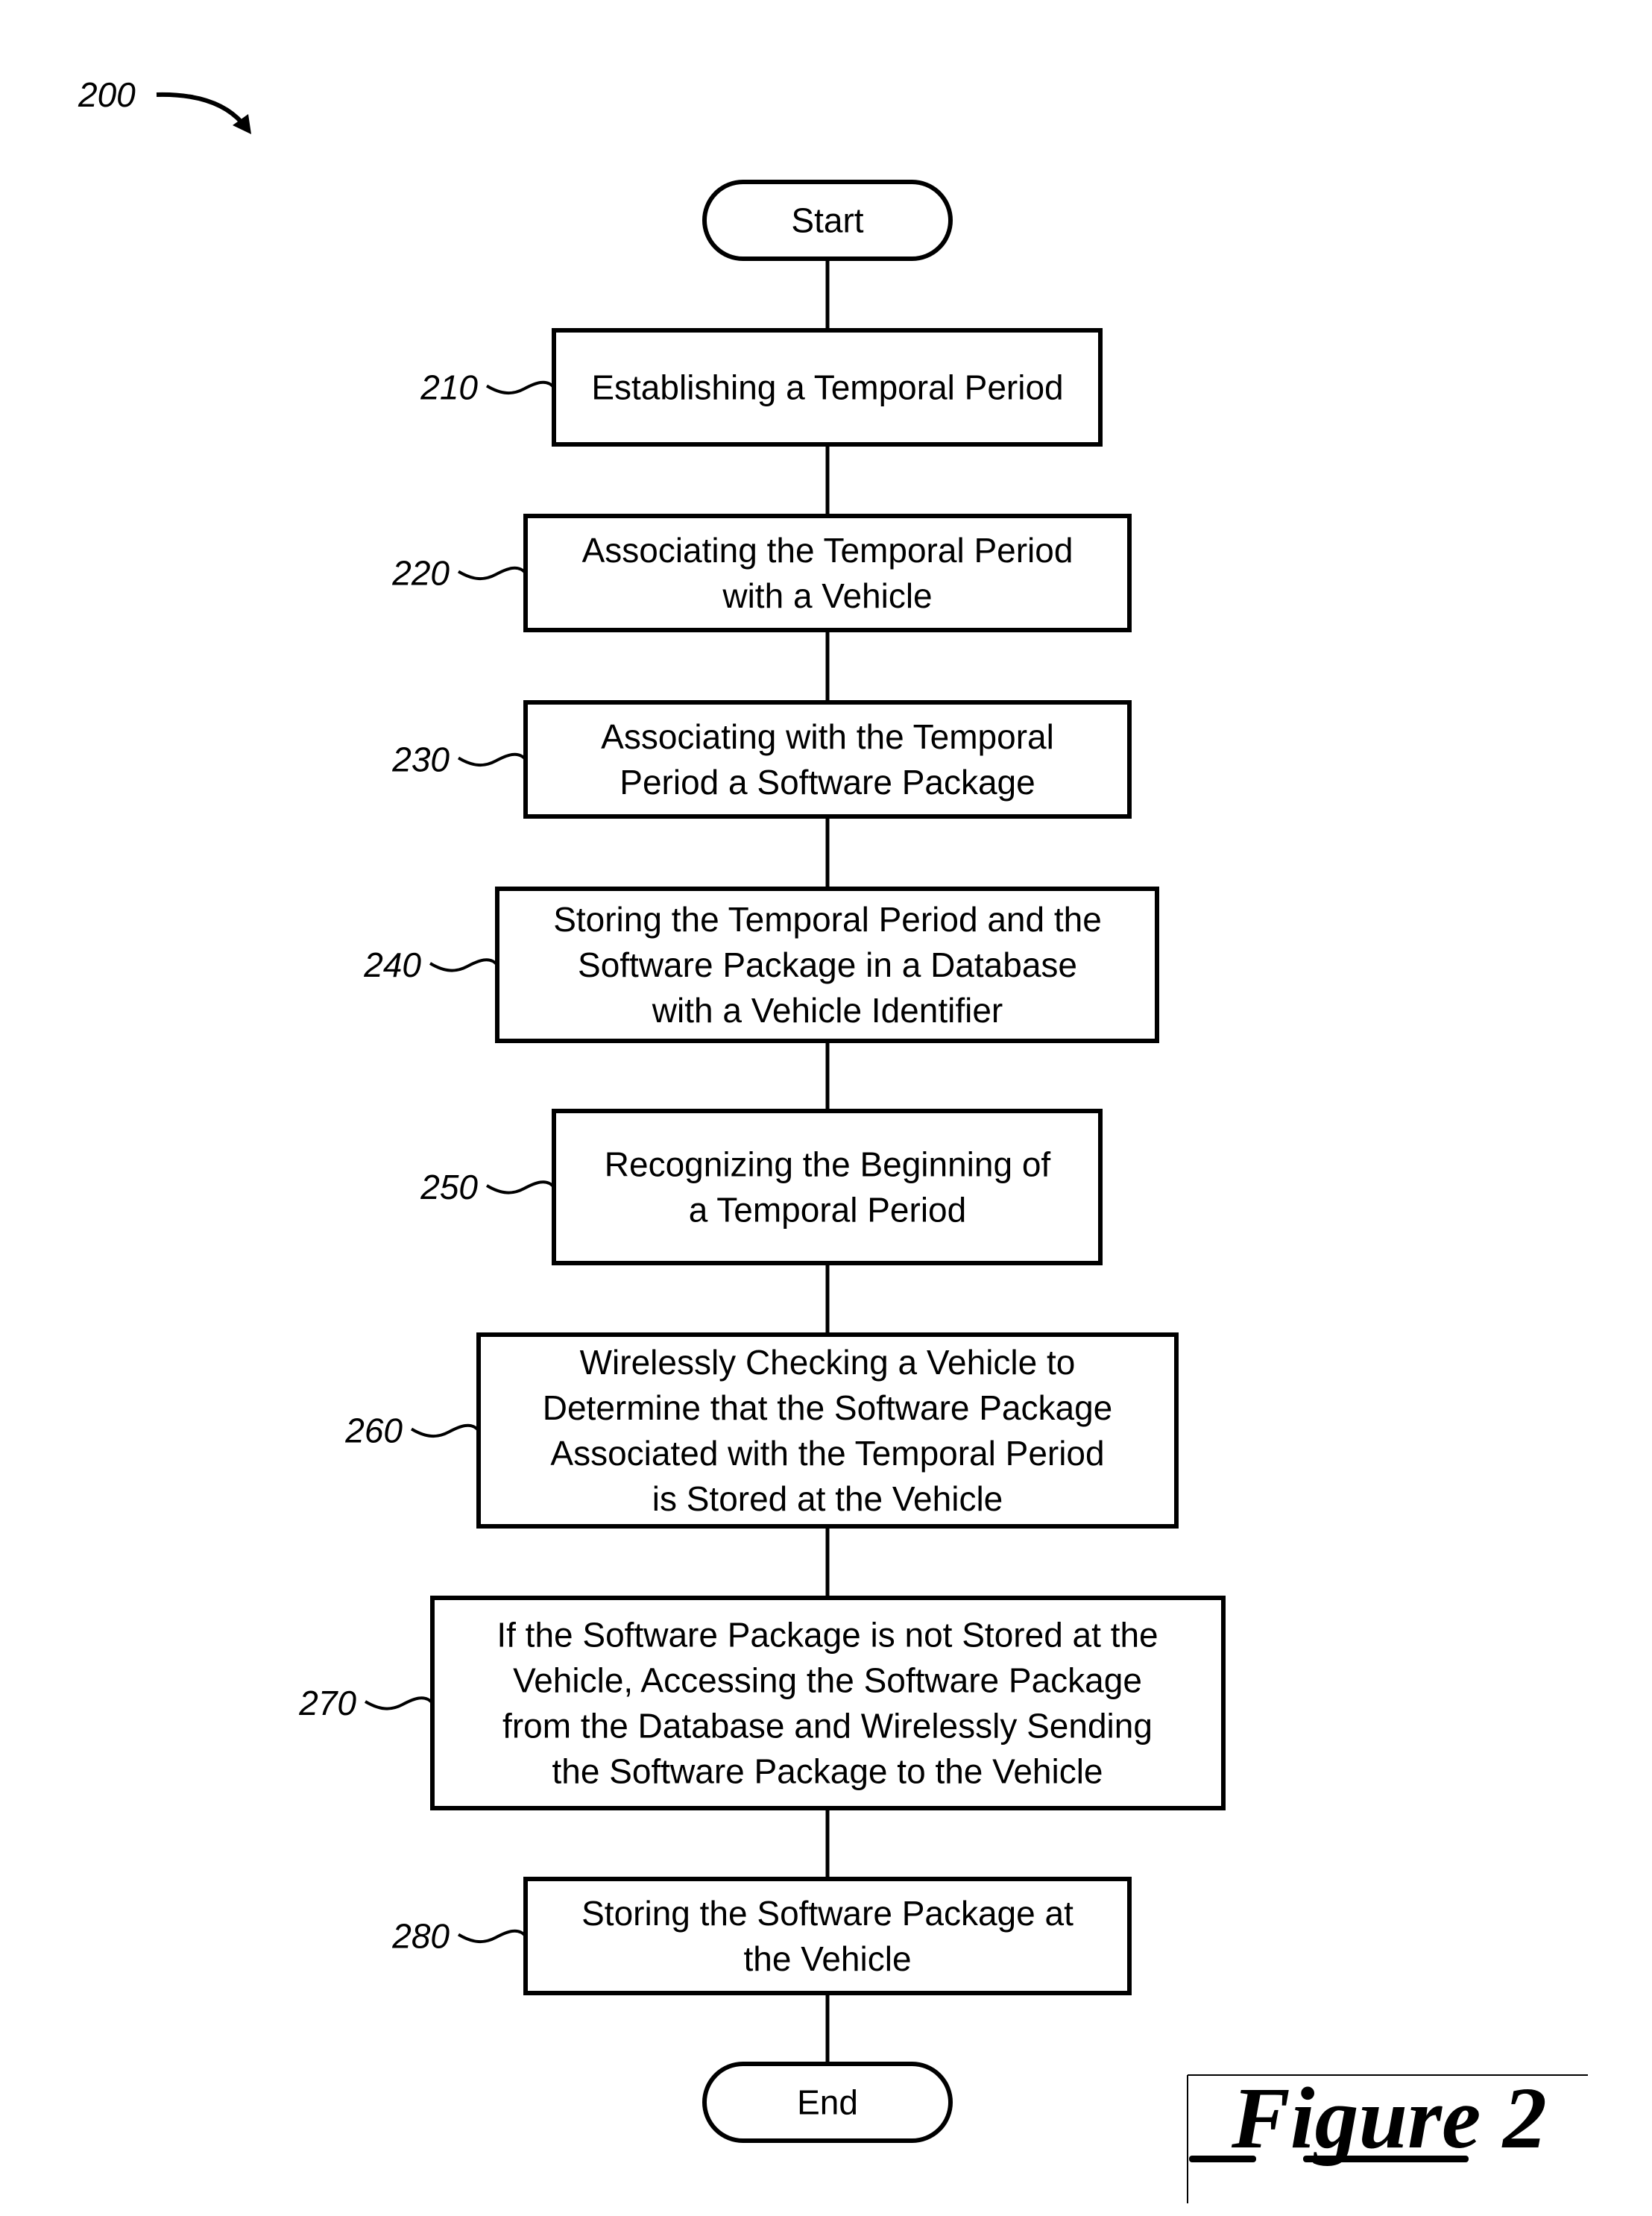 The image size is (1652, 2216). What do you see at coordinates (828, 1913) in the screenshot?
I see `step-text-line: Storing the Software Package at` at bounding box center [828, 1913].